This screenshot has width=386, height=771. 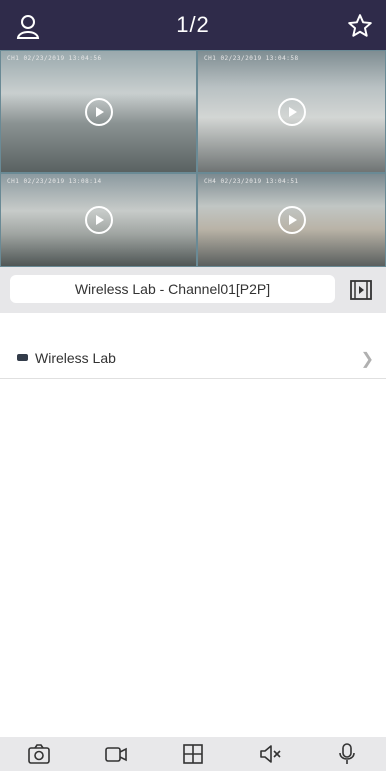 I want to click on camera-tile-3: CH1 02/23/2019 13:08:14, so click(x=98, y=220).